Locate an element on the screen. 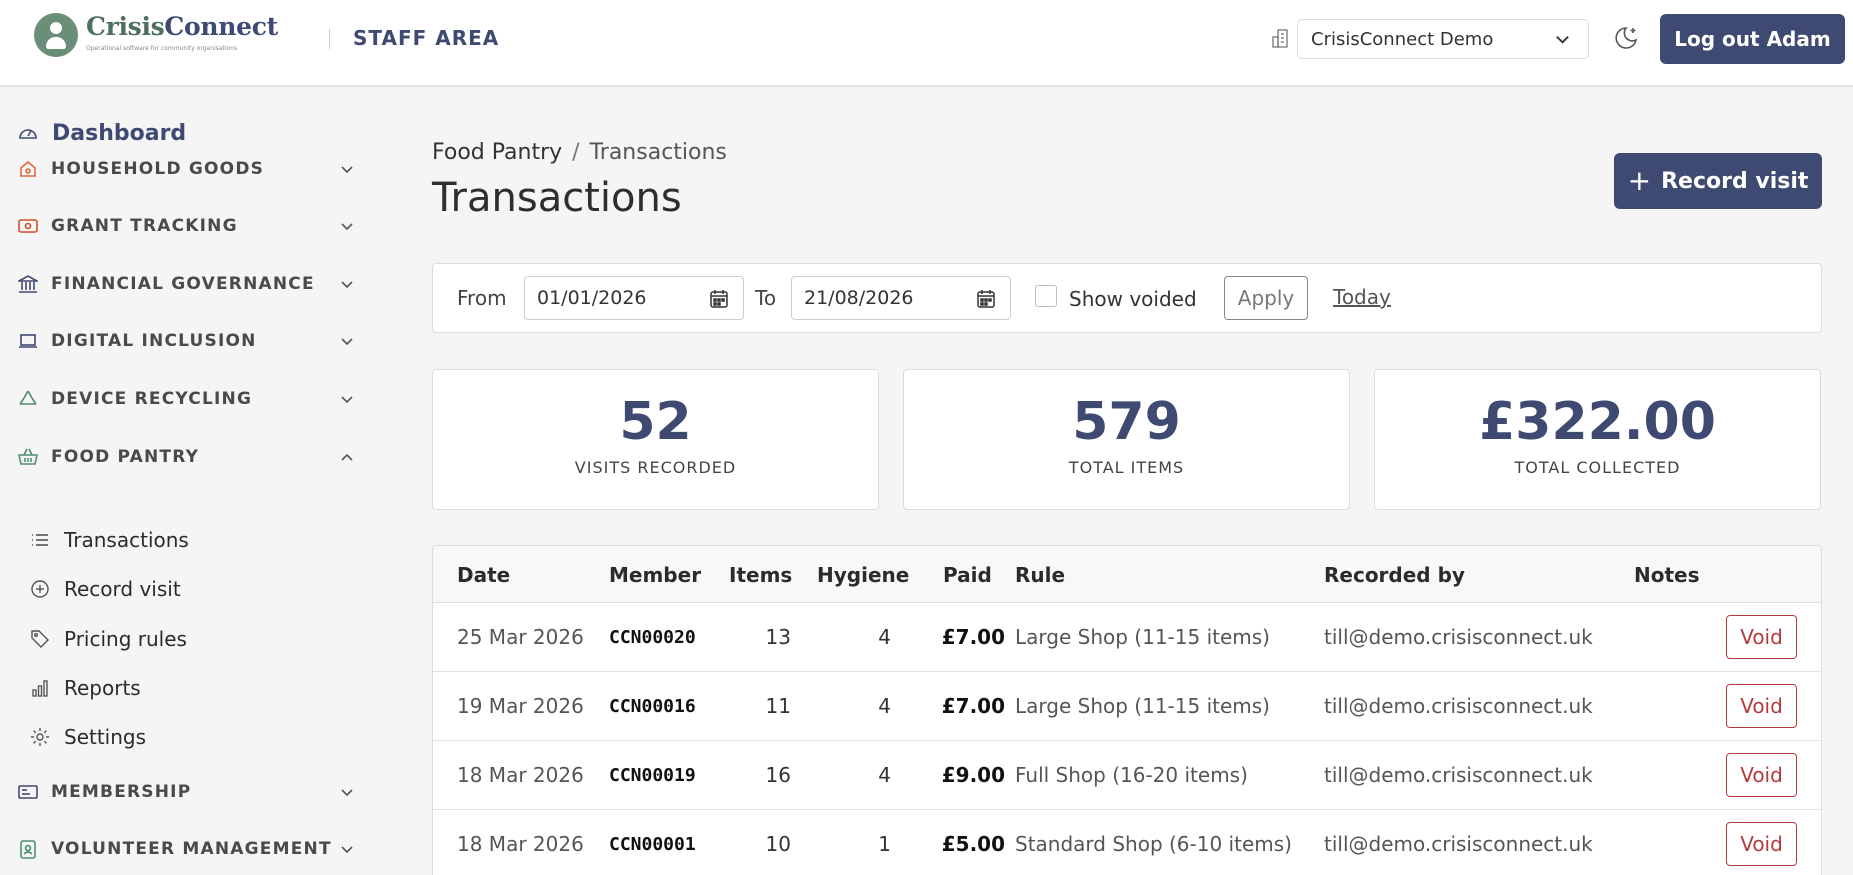  from-label: From is located at coordinates (482, 298).